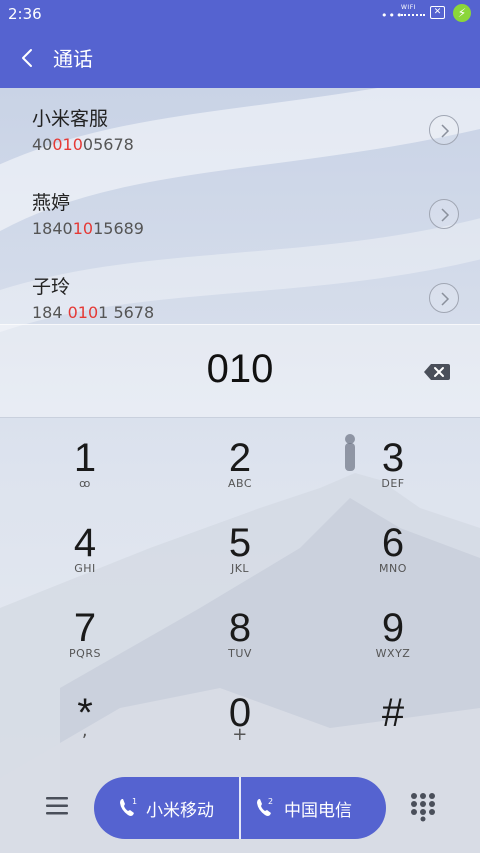  Describe the element at coordinates (240, 734) in the screenshot. I see `key-letters: +` at that location.